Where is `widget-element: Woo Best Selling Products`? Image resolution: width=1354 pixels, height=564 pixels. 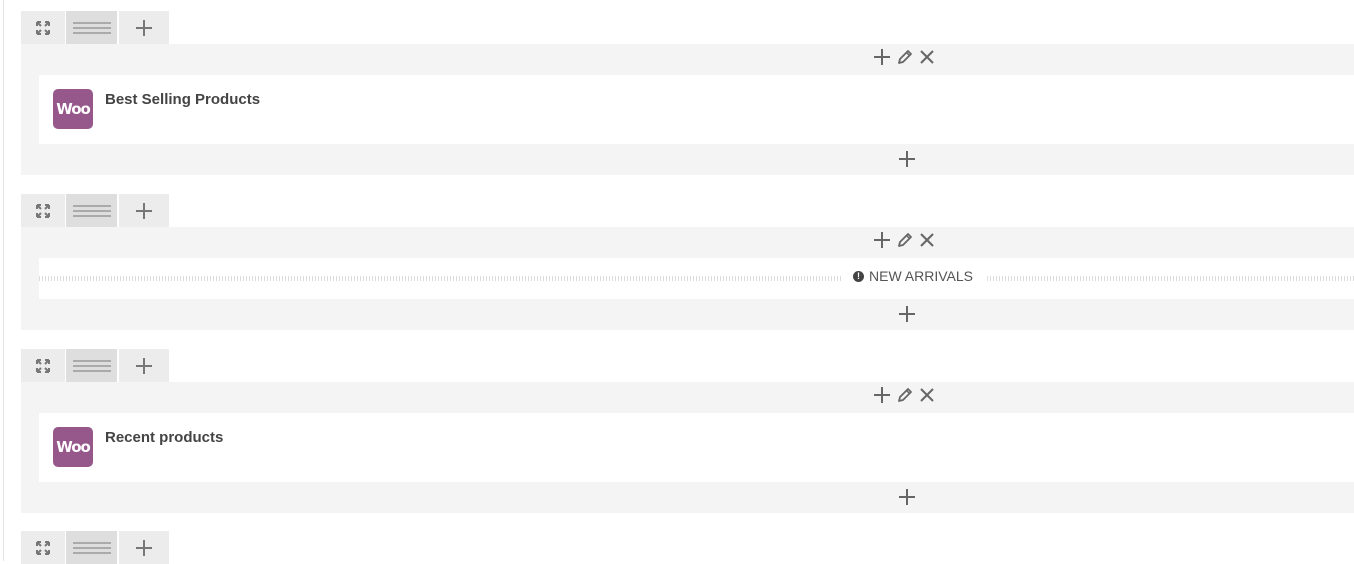
widget-element: Woo Best Selling Products is located at coordinates (696, 109).